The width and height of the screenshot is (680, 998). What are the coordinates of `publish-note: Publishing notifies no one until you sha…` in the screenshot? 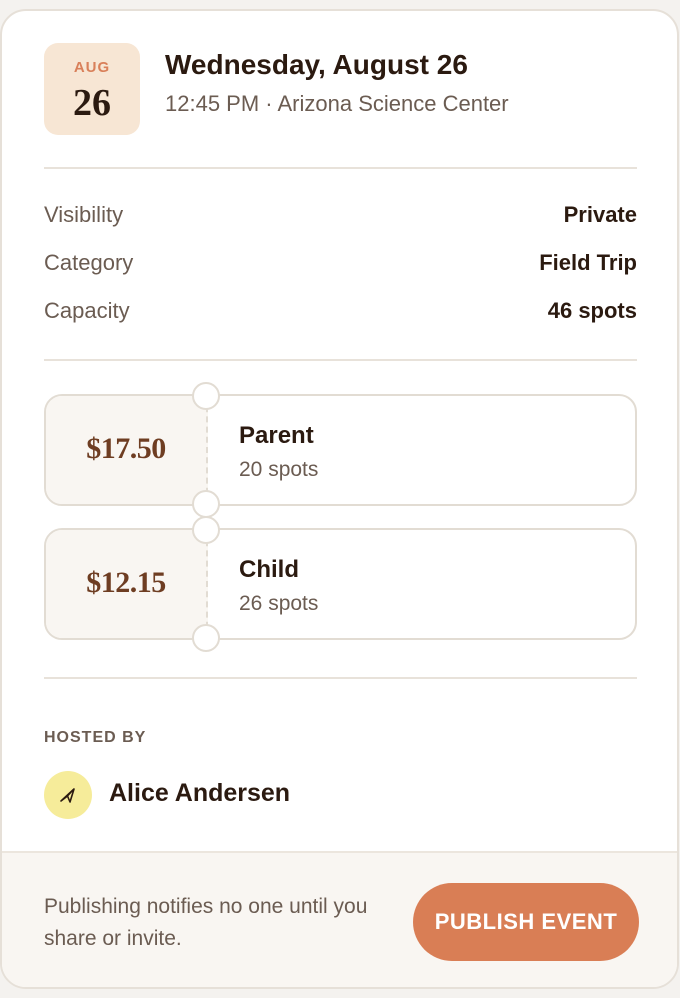 It's located at (206, 922).